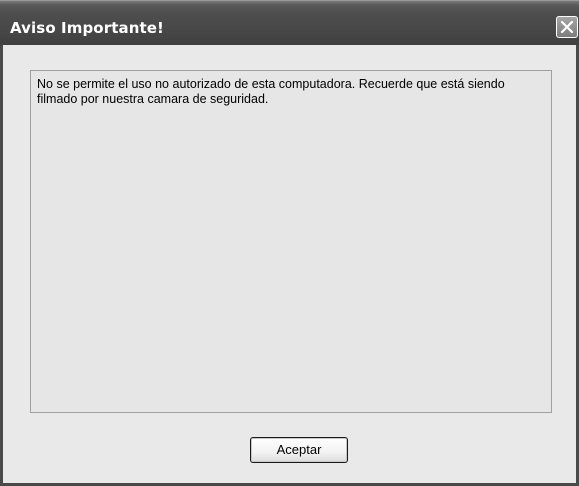 Image resolution: width=579 pixels, height=486 pixels. Describe the element at coordinates (87, 28) in the screenshot. I see `dialog-title: Aviso Importante!` at that location.